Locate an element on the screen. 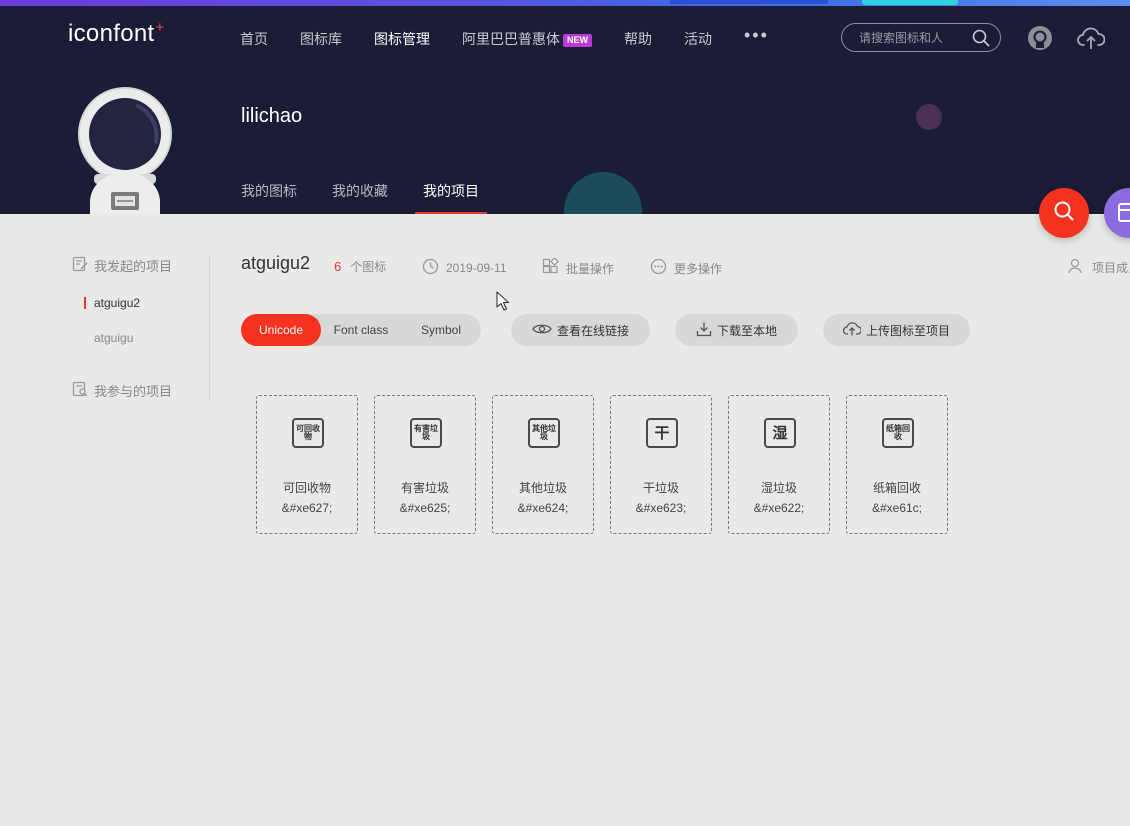 The height and width of the screenshot is (826, 1130). profile-avatar is located at coordinates (125, 149).